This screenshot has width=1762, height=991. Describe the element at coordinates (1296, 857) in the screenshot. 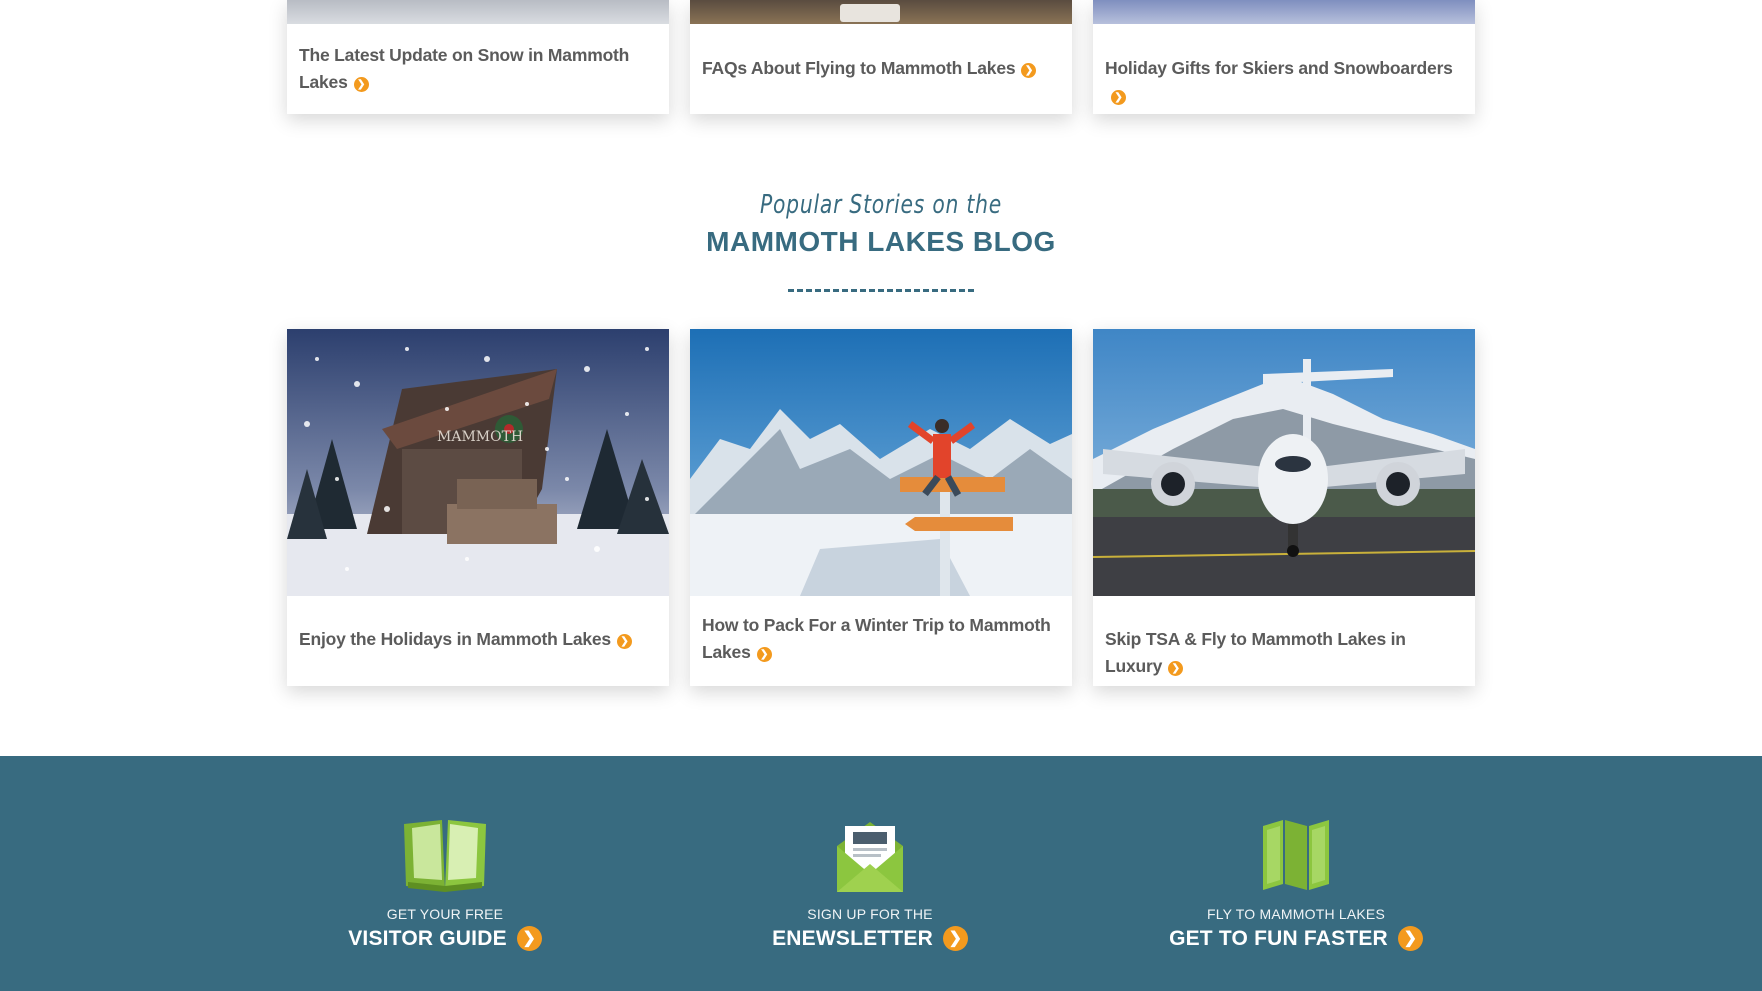

I see `map-icon` at that location.